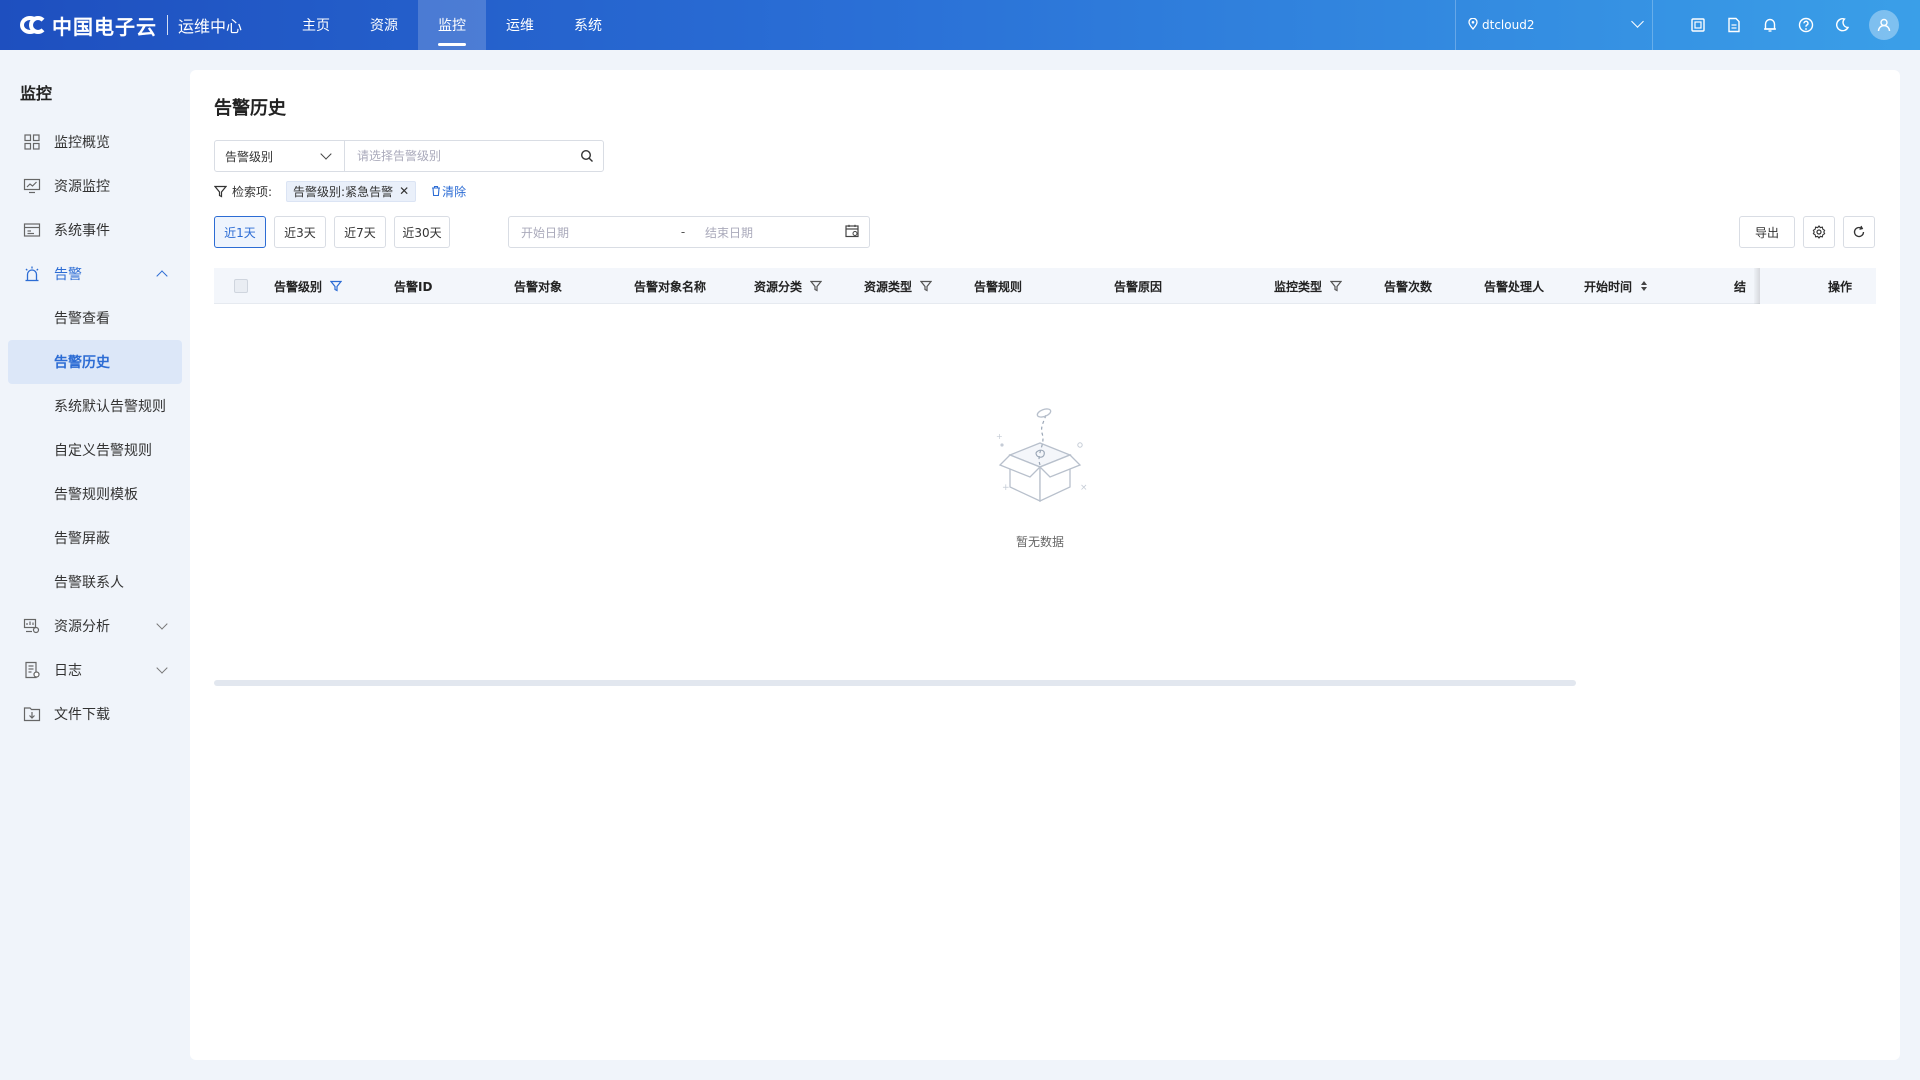 Image resolution: width=1920 pixels, height=1080 pixels. I want to click on range-3-days-button: 近3天, so click(300, 232).